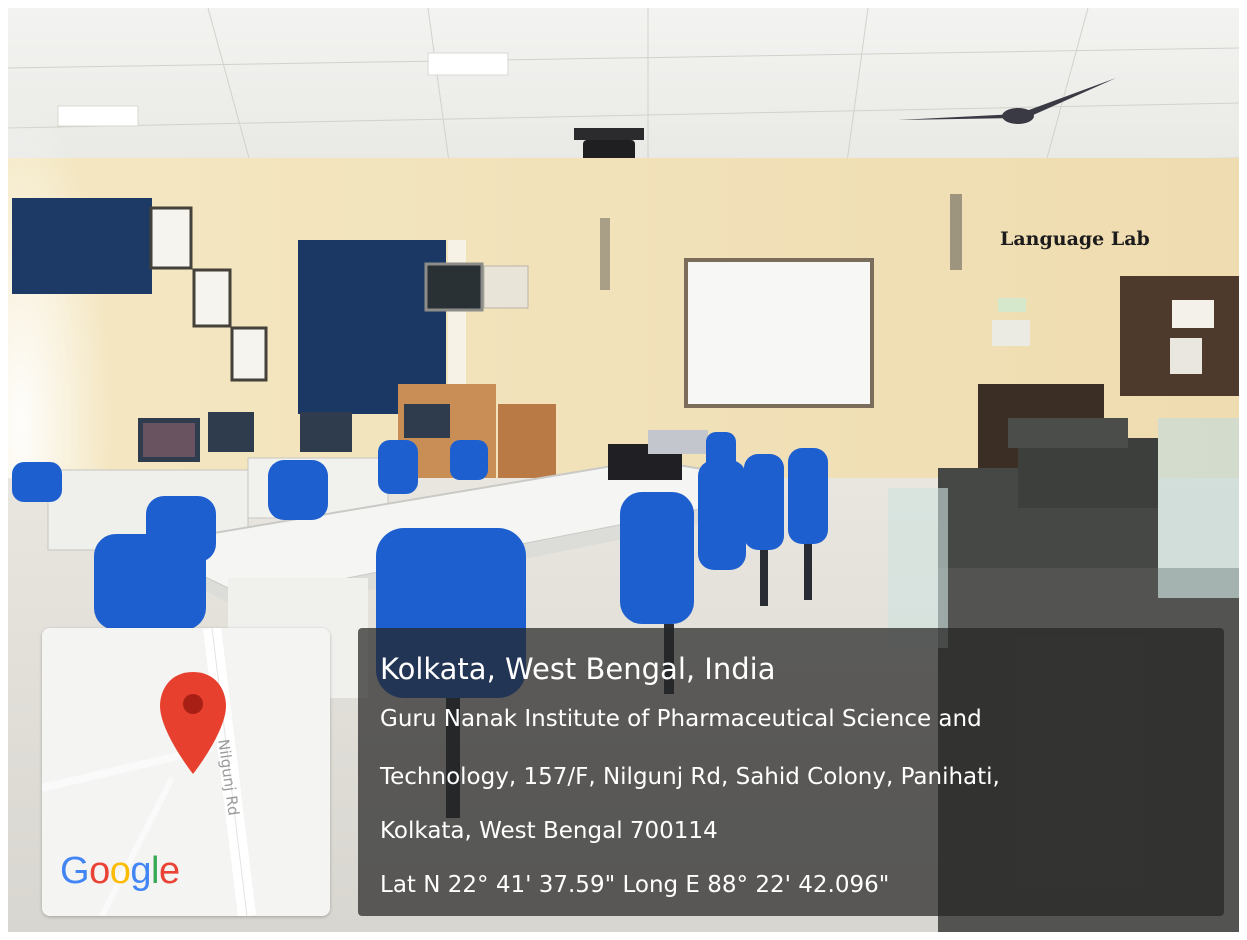  What do you see at coordinates (578, 669) in the screenshot?
I see `city-line: Kolkata, West Bengal, India` at bounding box center [578, 669].